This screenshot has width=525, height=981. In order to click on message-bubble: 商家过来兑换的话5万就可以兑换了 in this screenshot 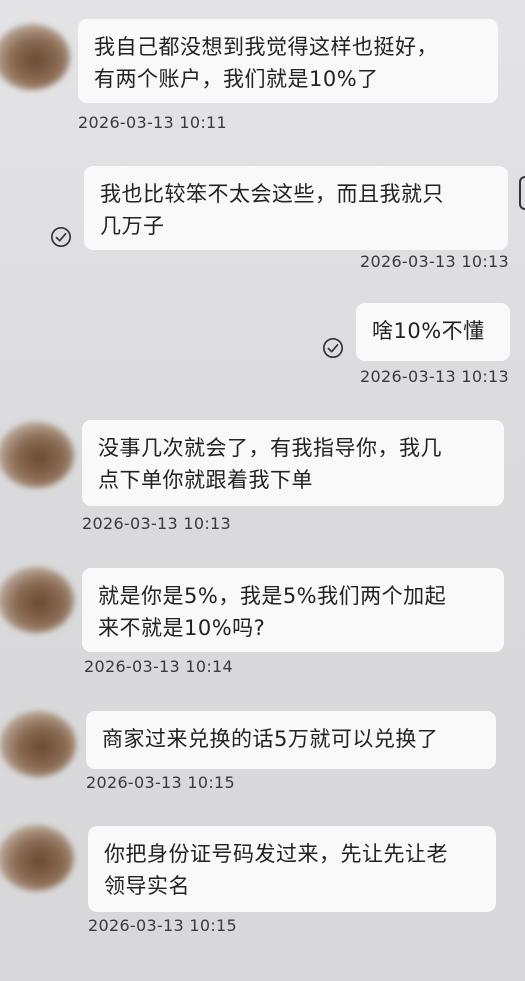, I will do `click(291, 740)`.